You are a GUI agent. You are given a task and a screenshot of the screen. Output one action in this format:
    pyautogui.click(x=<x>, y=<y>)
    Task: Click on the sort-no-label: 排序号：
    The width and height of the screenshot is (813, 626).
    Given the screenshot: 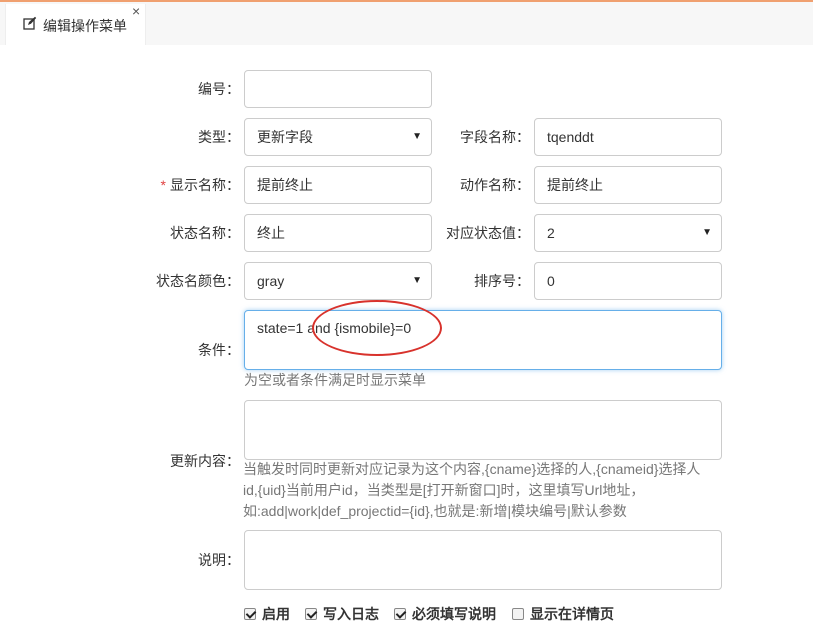 What is the action you would take?
    pyautogui.click(x=502, y=281)
    